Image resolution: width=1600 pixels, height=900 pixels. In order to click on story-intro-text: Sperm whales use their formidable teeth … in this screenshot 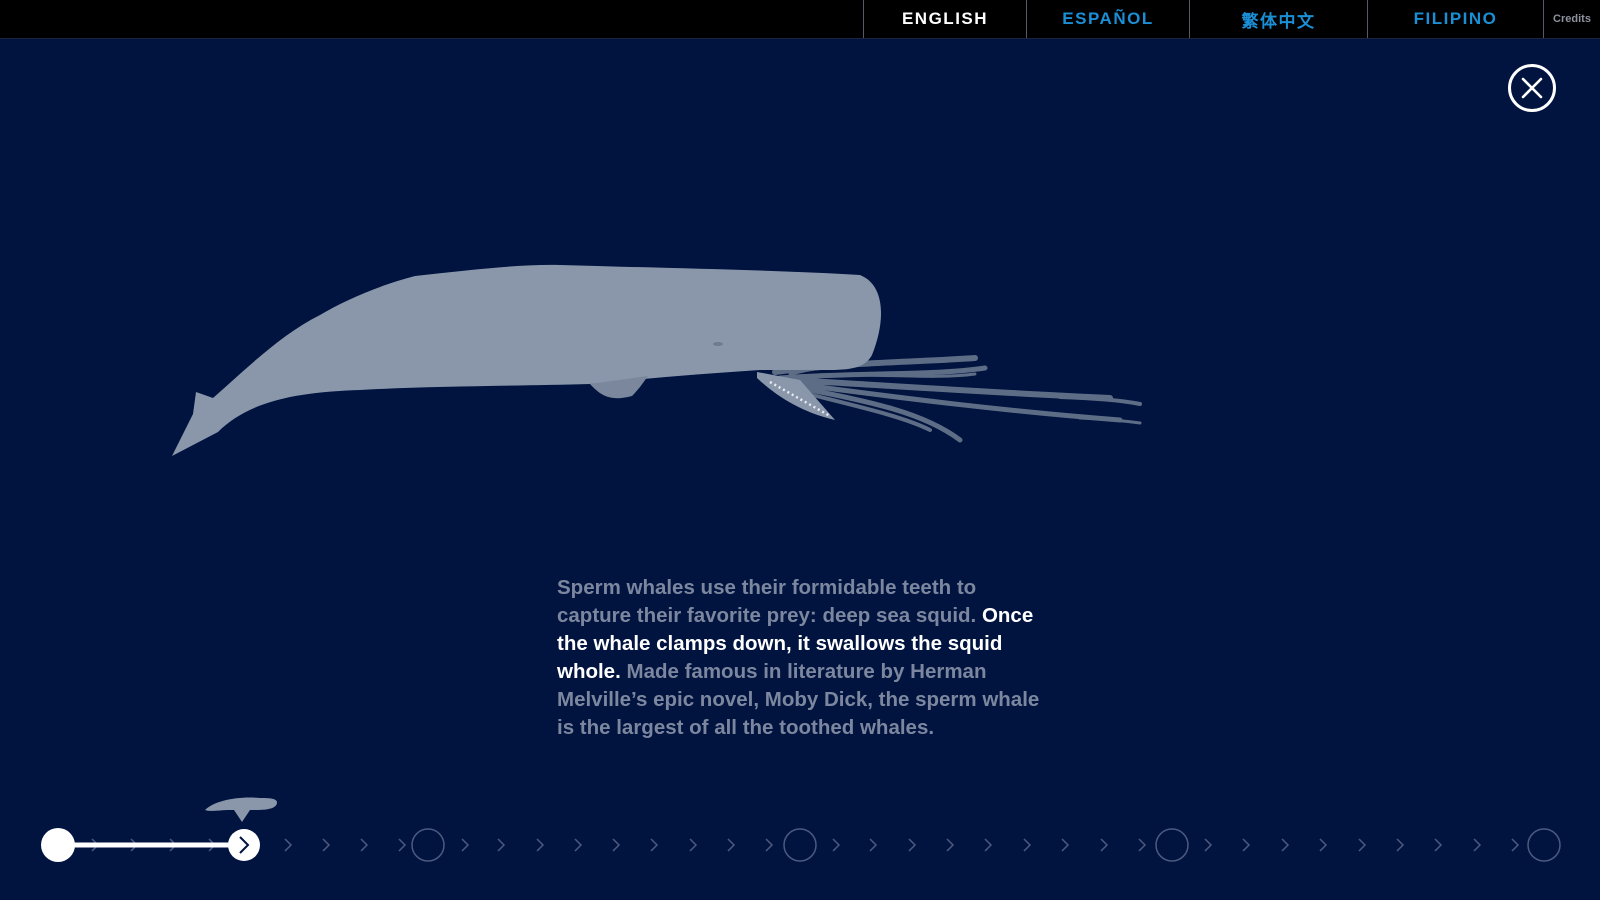, I will do `click(767, 601)`.